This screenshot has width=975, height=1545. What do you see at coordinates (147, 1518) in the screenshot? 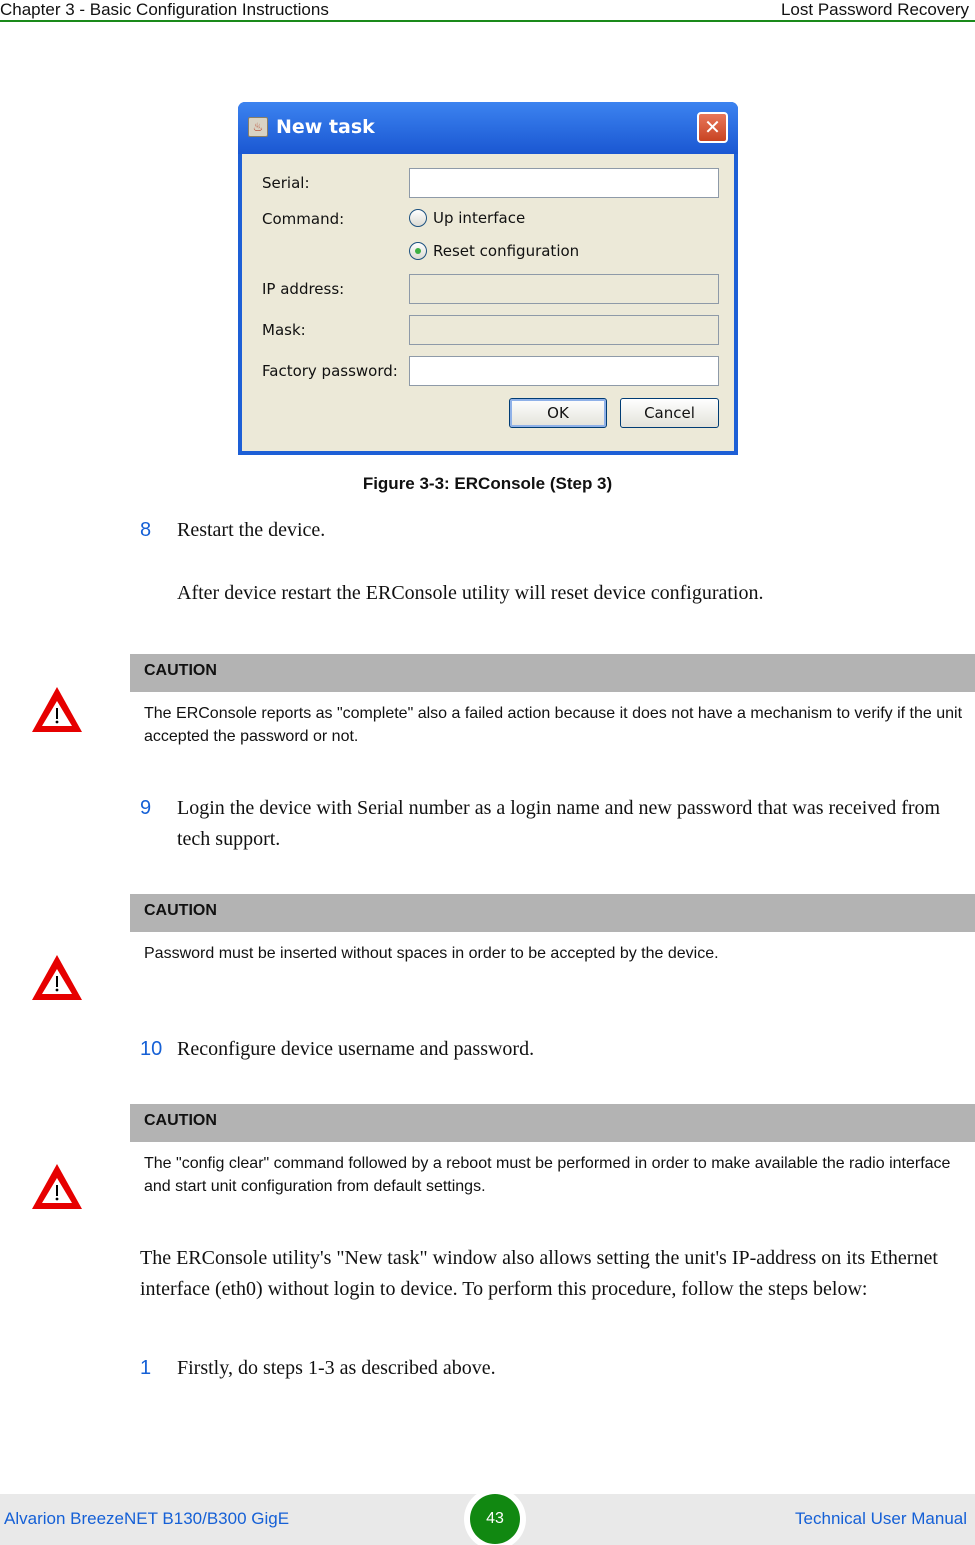
I see `product-name: Alvarion BreezeNET B130/B300 GigE` at bounding box center [147, 1518].